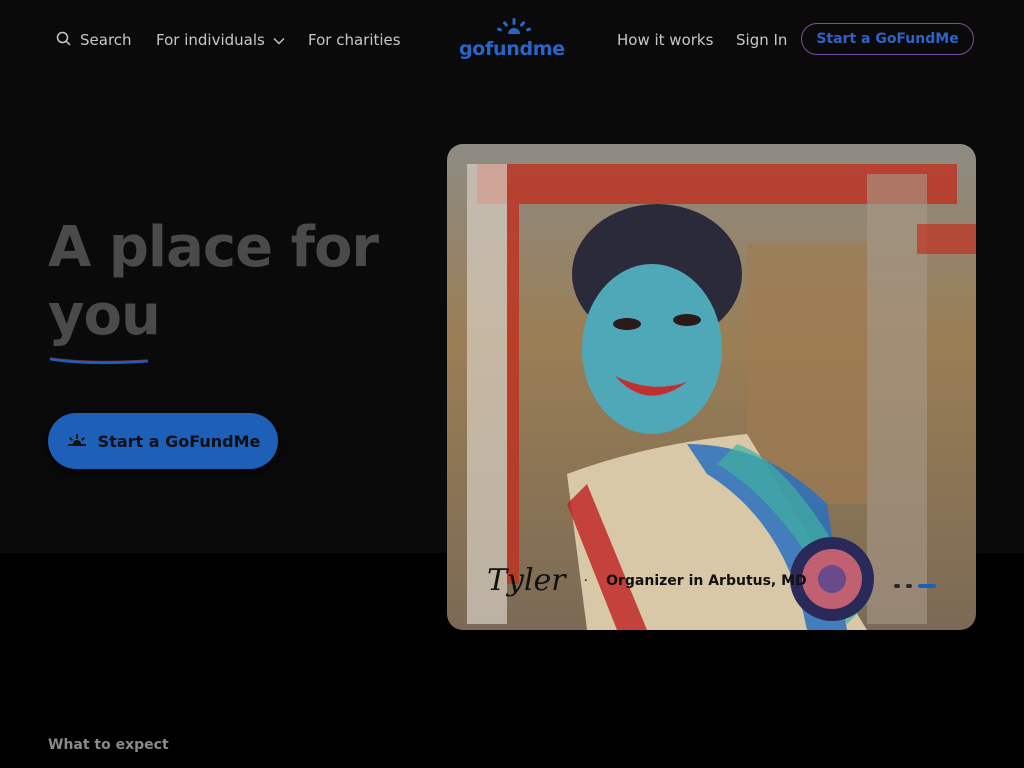  What do you see at coordinates (354, 40) in the screenshot?
I see `nav-for-charities: For charities` at bounding box center [354, 40].